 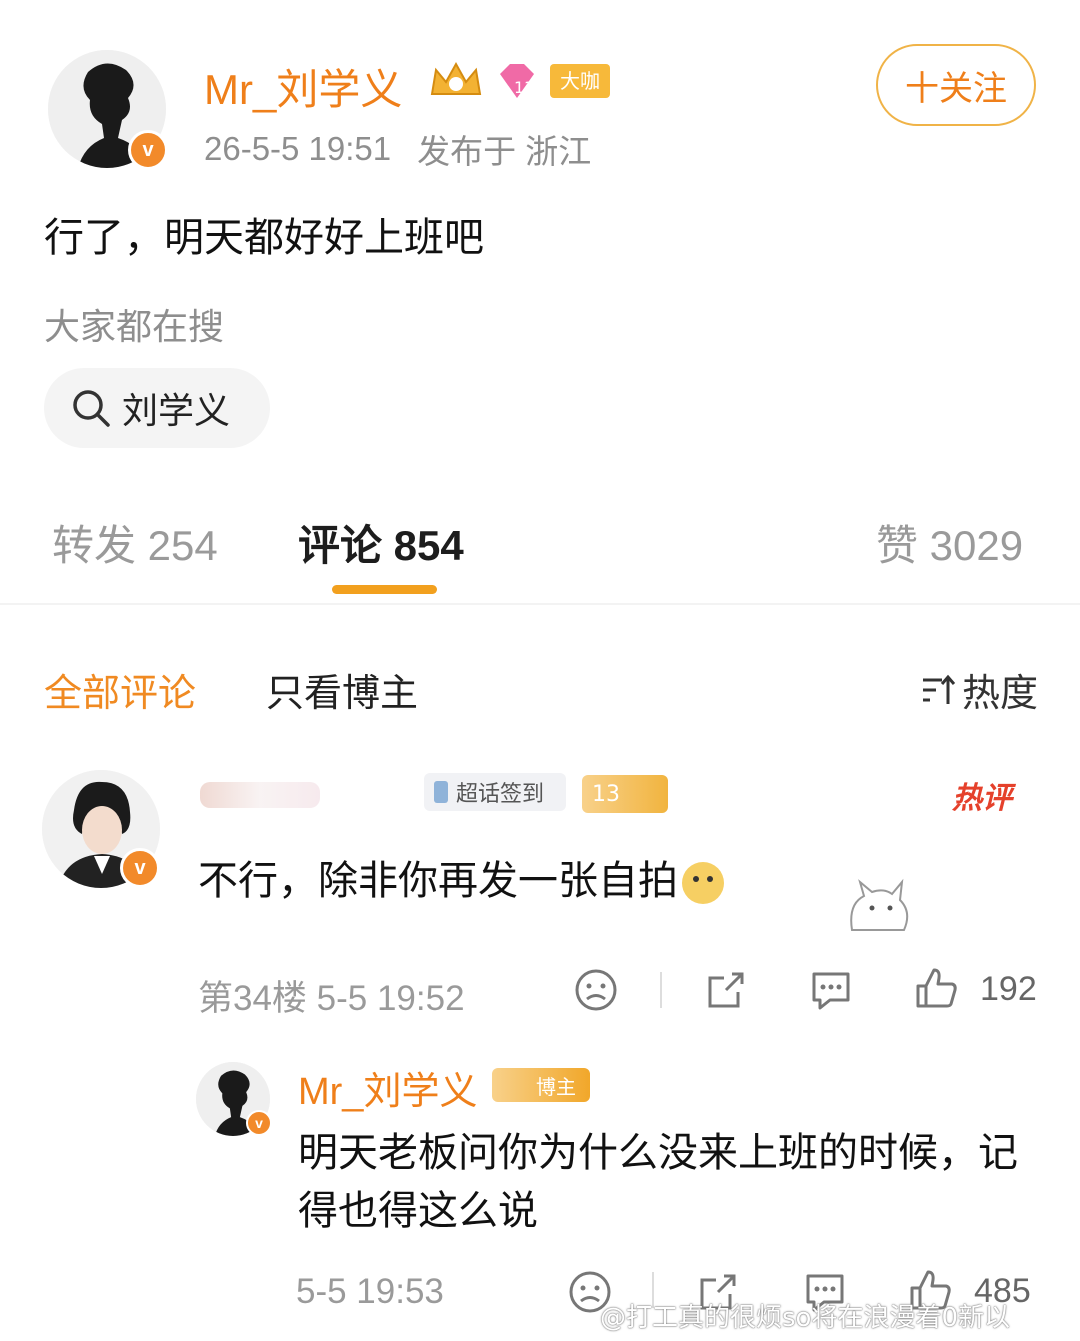 I want to click on crown-badge-icon, so click(x=456, y=81).